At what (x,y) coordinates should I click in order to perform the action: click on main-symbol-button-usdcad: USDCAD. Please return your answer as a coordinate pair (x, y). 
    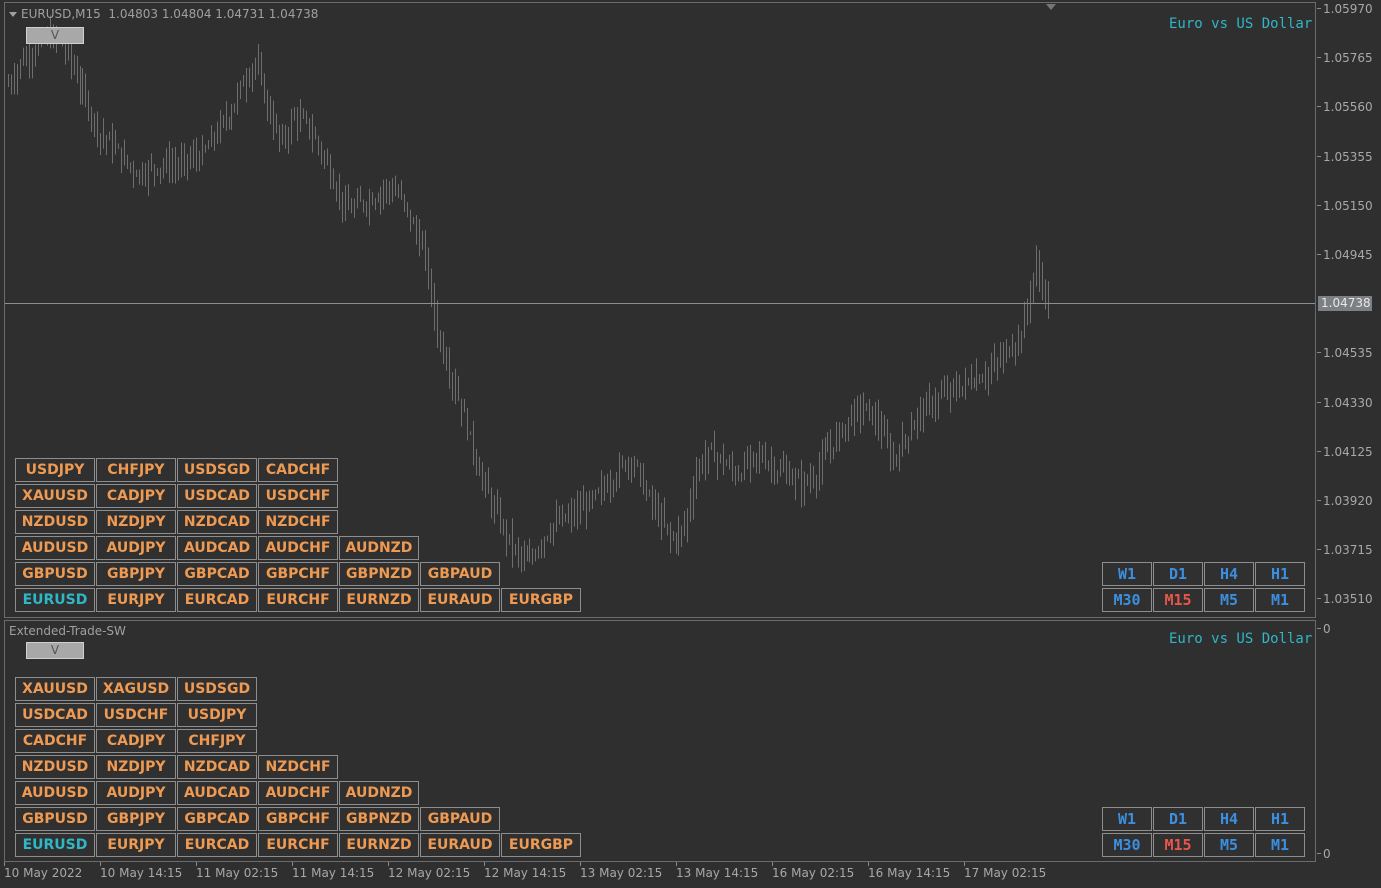
    Looking at the image, I should click on (217, 496).